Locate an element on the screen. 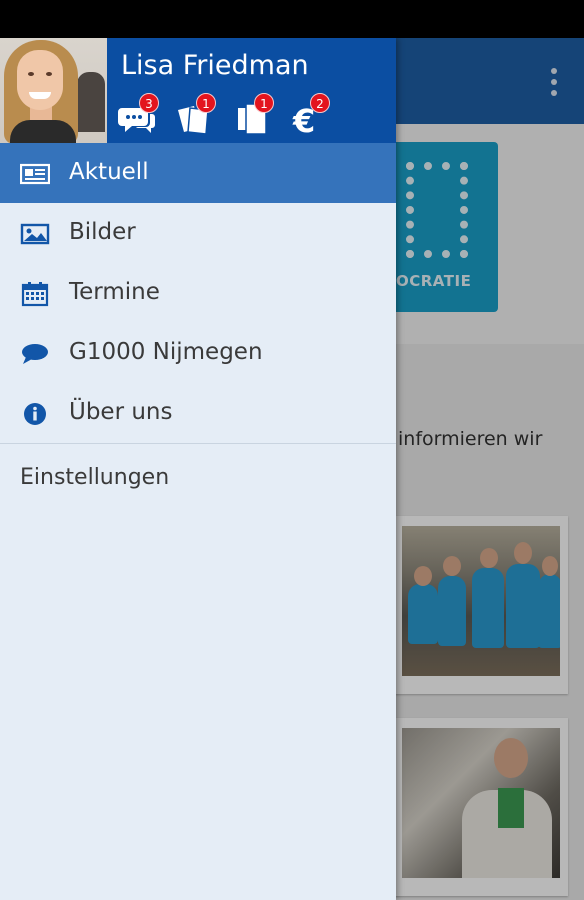 The height and width of the screenshot is (900, 584). settings-item: Einstellungen is located at coordinates (94, 477).